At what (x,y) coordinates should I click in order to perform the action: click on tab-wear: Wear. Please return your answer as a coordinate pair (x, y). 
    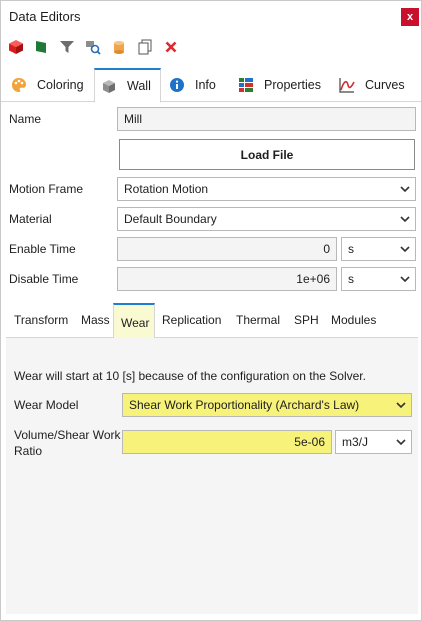
    Looking at the image, I should click on (134, 321).